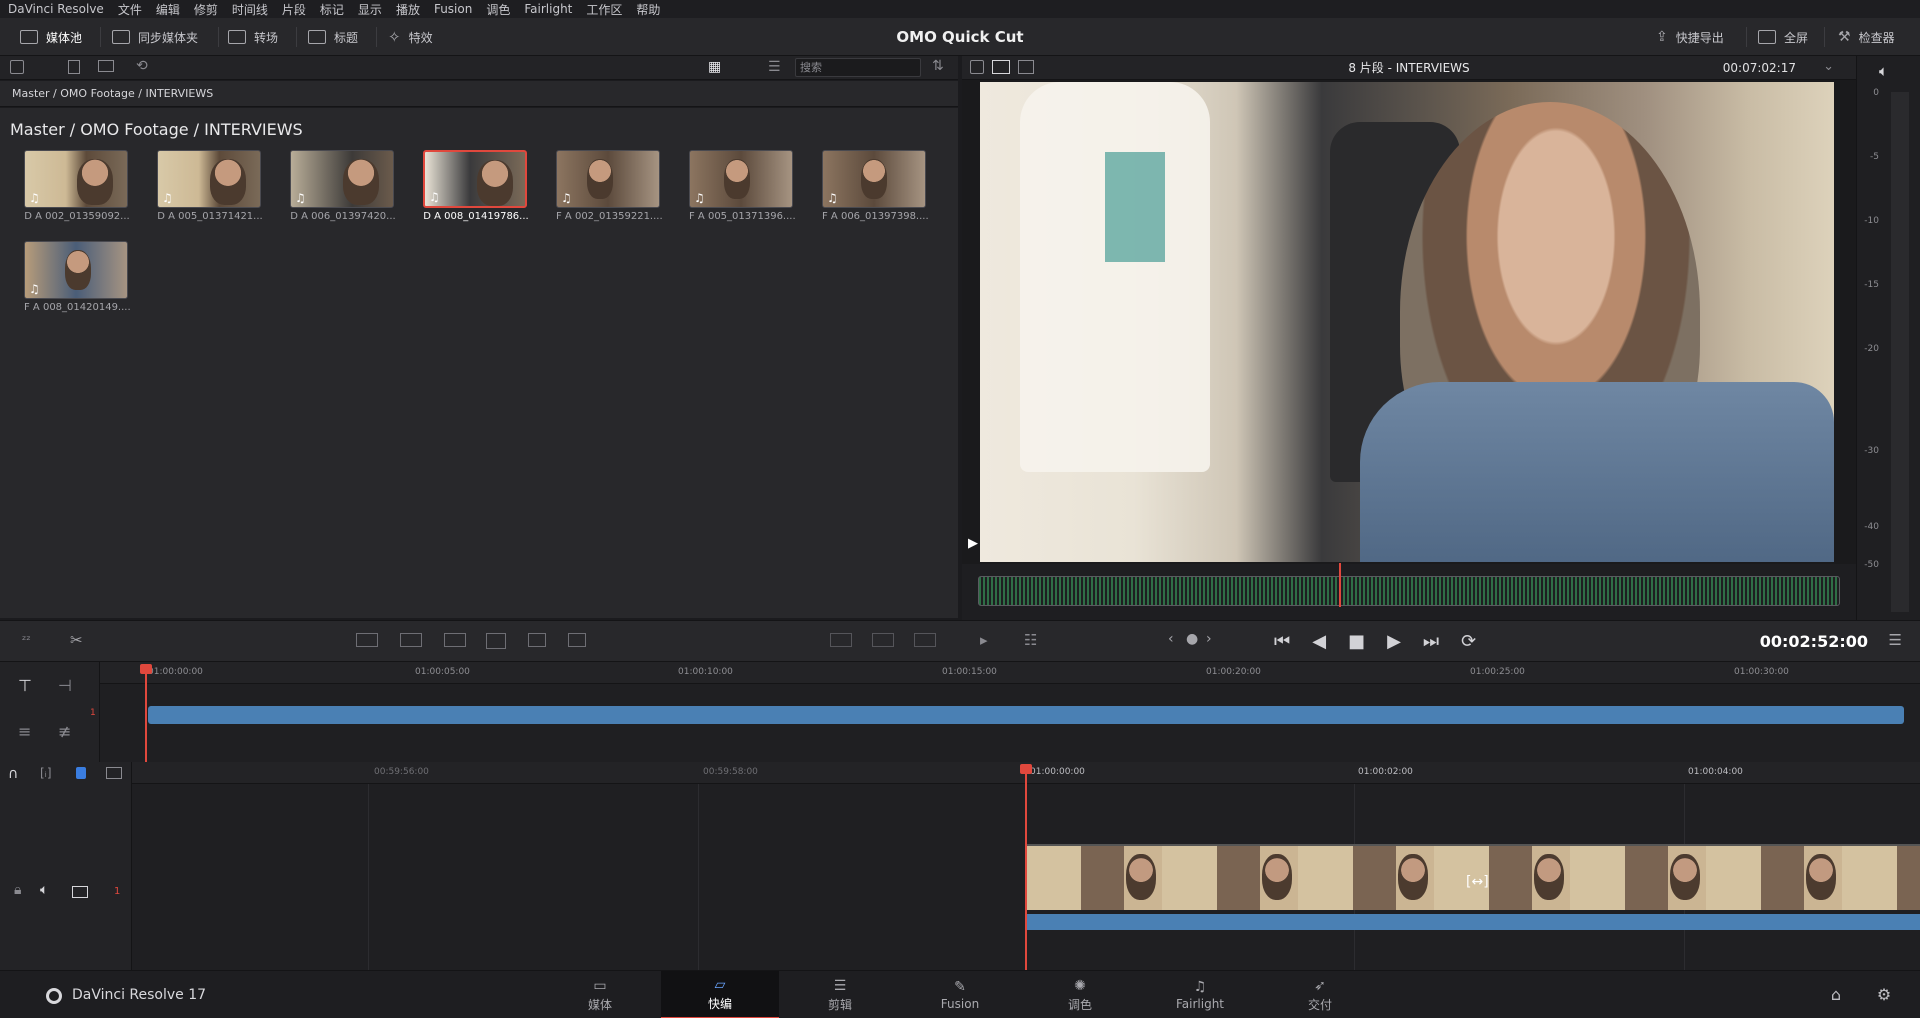 Image resolution: width=1920 pixels, height=1018 pixels. I want to click on trim-view-icon, so click(883, 640).